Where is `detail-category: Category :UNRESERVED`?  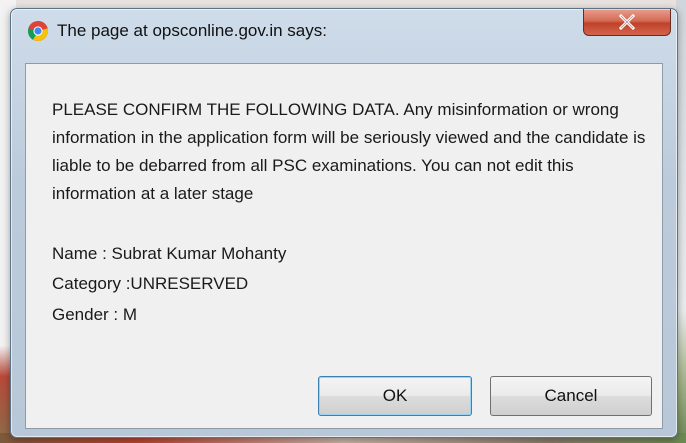 detail-category: Category :UNRESERVED is located at coordinates (150, 283).